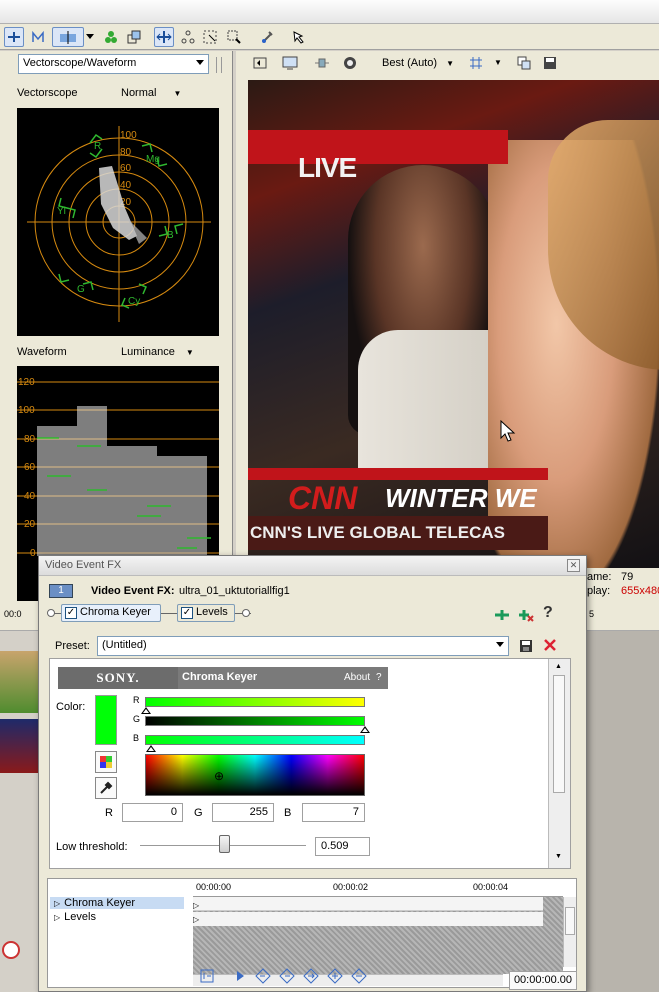  What do you see at coordinates (134, 37) in the screenshot?
I see `snap-markers-icon` at bounding box center [134, 37].